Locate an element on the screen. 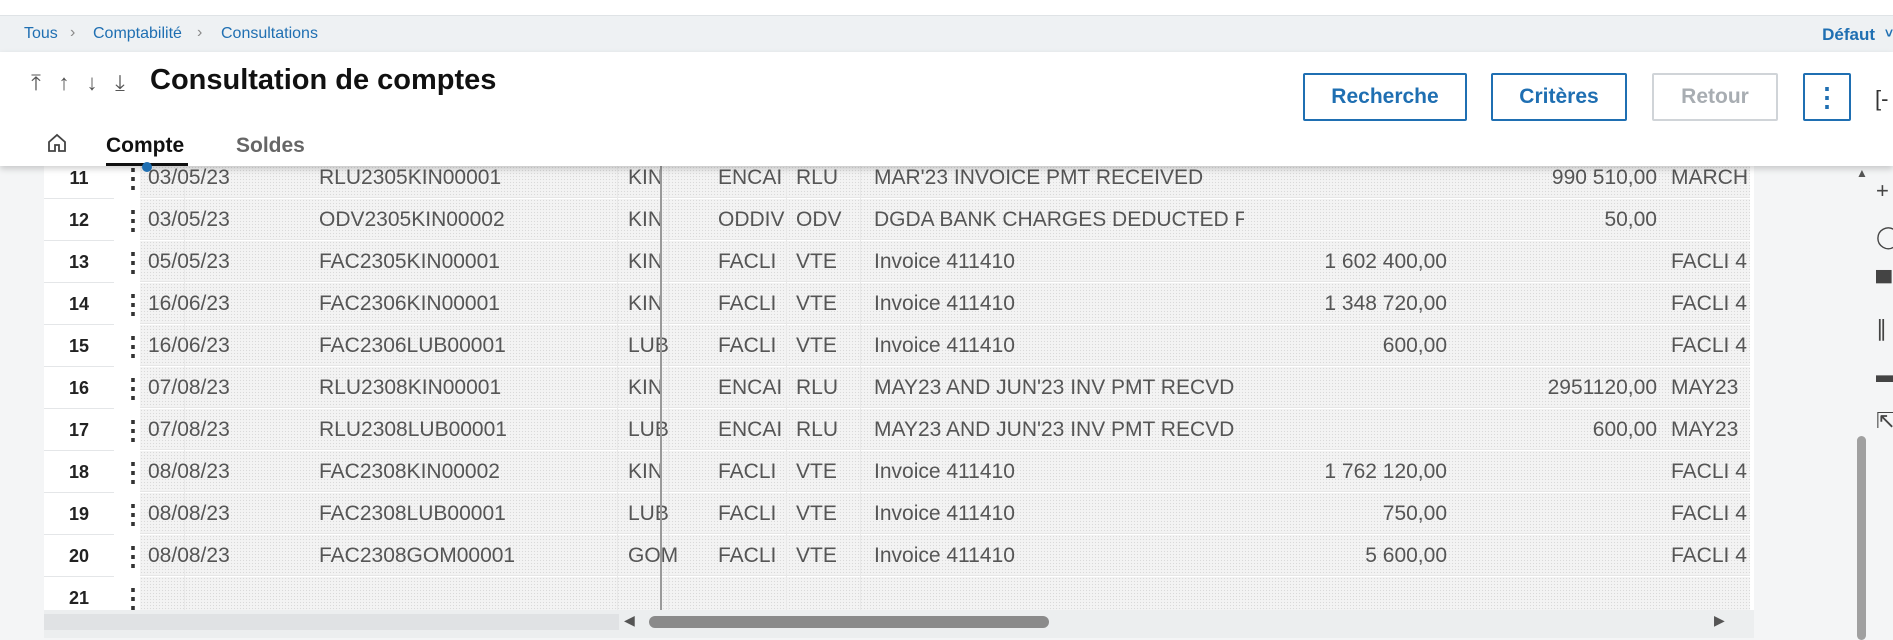 The width and height of the screenshot is (1893, 640). scroll-right-icon: ▶ is located at coordinates (1719, 620).